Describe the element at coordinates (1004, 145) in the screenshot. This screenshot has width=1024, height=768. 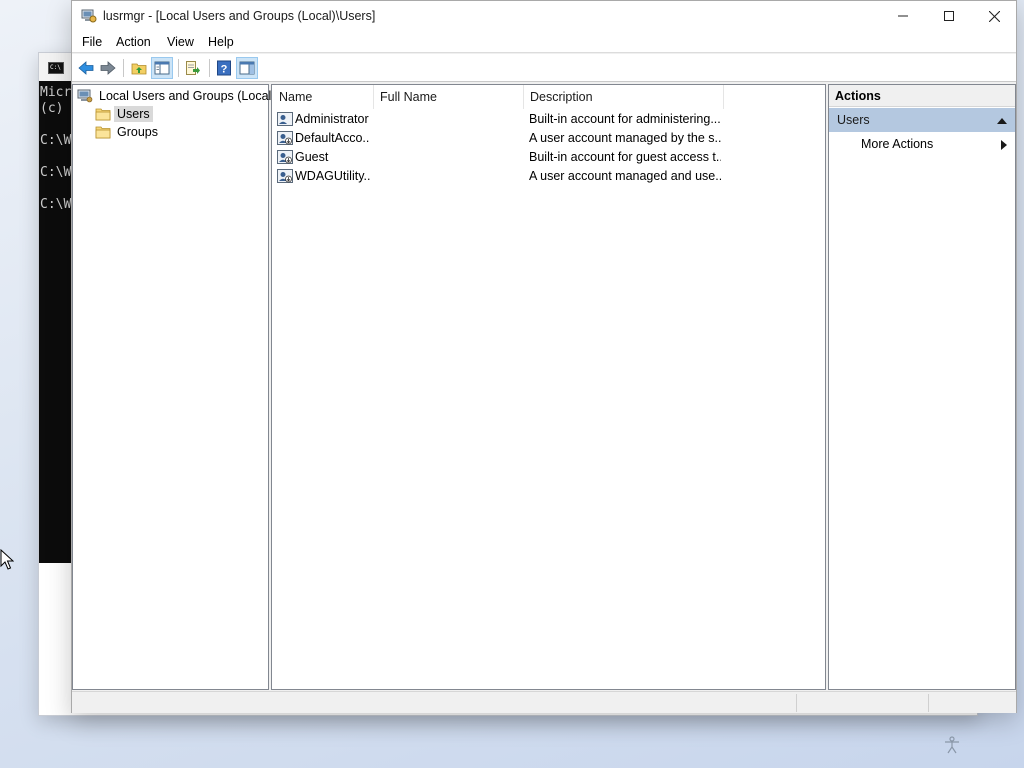
I see `submenu-arrow-icon` at that location.